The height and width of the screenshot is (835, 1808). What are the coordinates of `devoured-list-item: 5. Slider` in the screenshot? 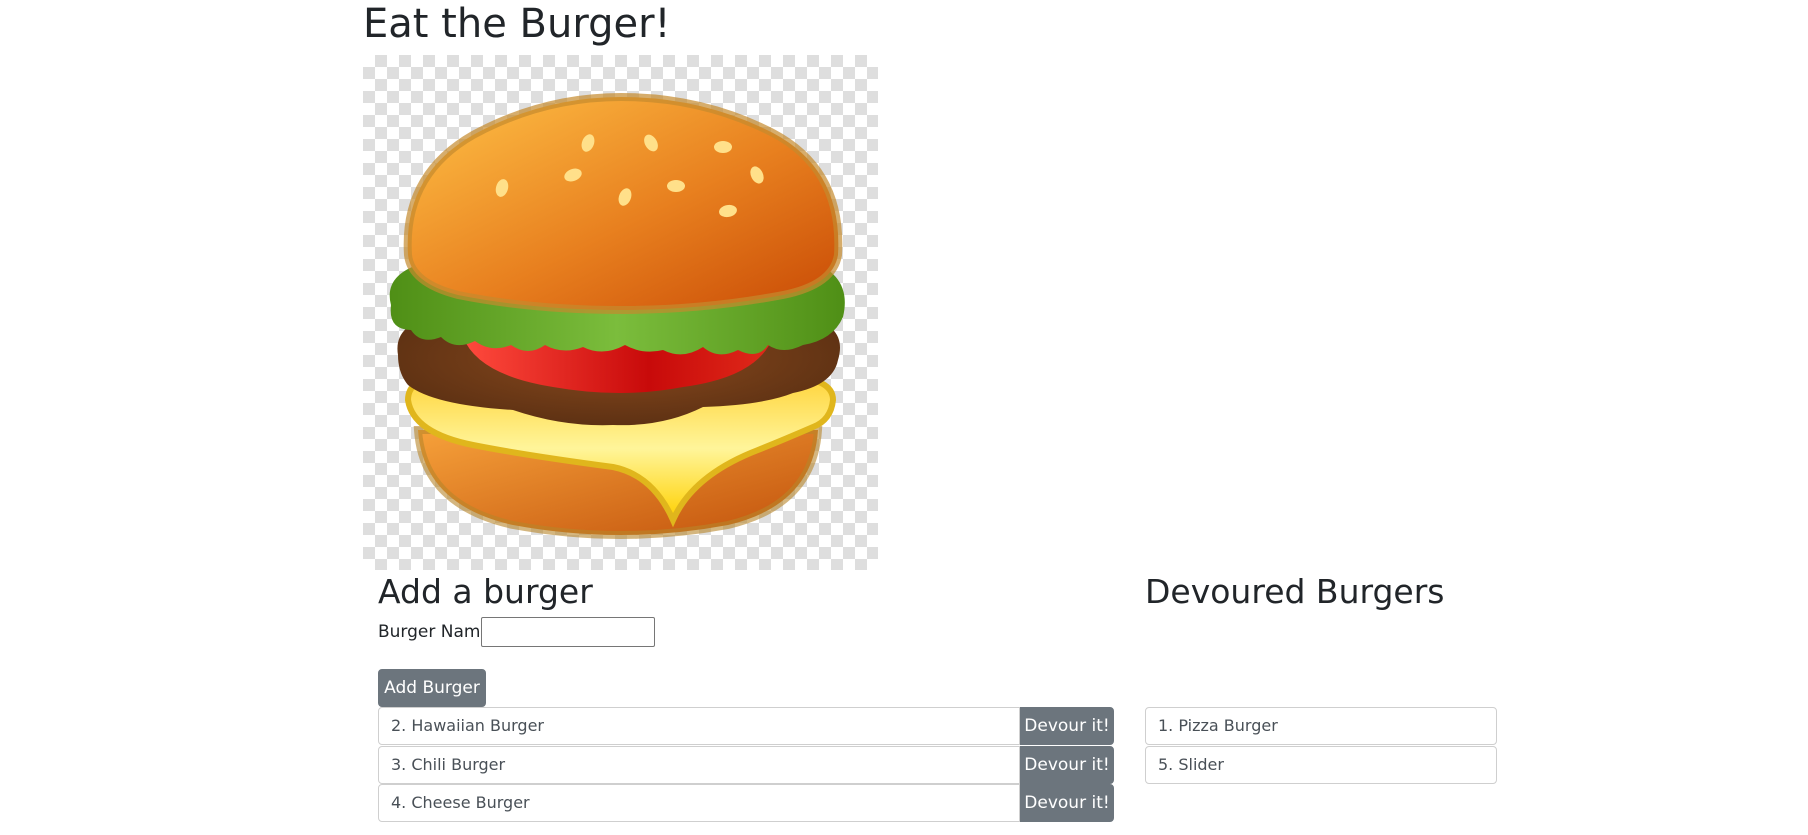 It's located at (1321, 764).